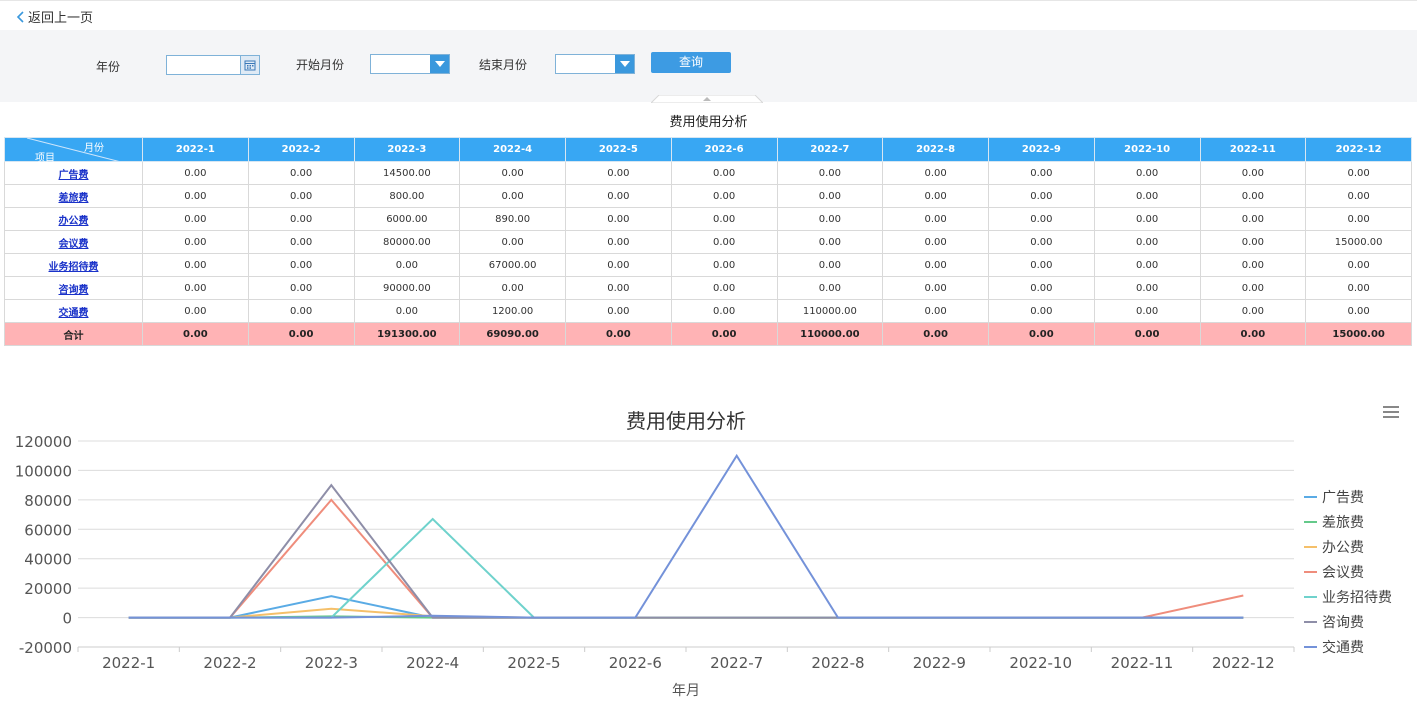  What do you see at coordinates (407, 196) in the screenshot?
I see `table-cell: 800.00` at bounding box center [407, 196].